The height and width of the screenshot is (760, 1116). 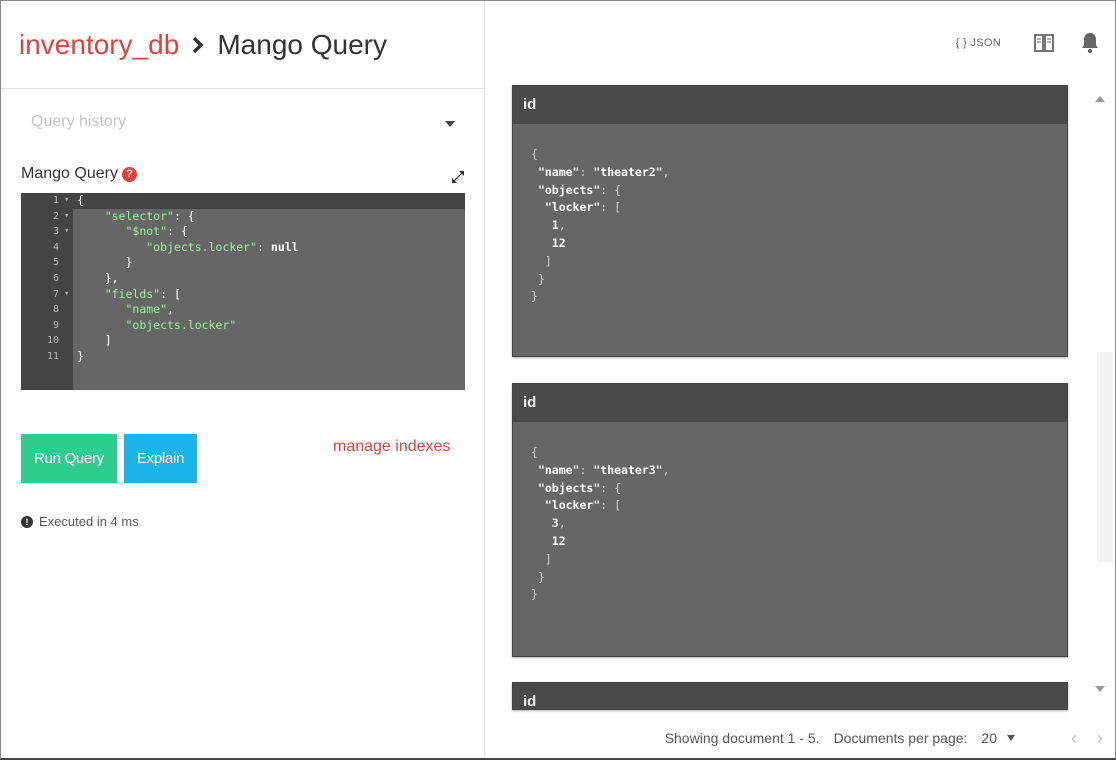 What do you see at coordinates (243, 232) in the screenshot?
I see `editor-line: 3 ▾ "$not": {` at bounding box center [243, 232].